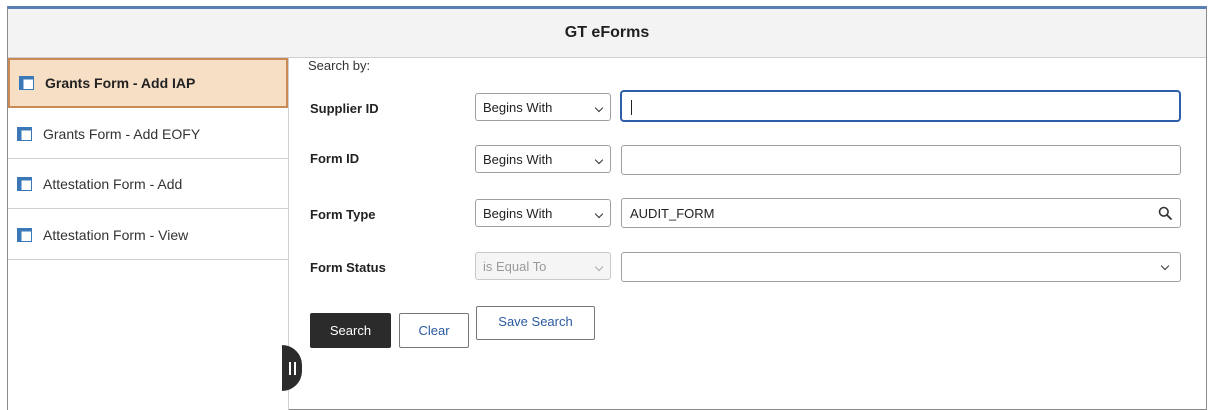 Image resolution: width=1215 pixels, height=410 pixels. I want to click on form-type-input: AUDIT_FORM, so click(901, 213).